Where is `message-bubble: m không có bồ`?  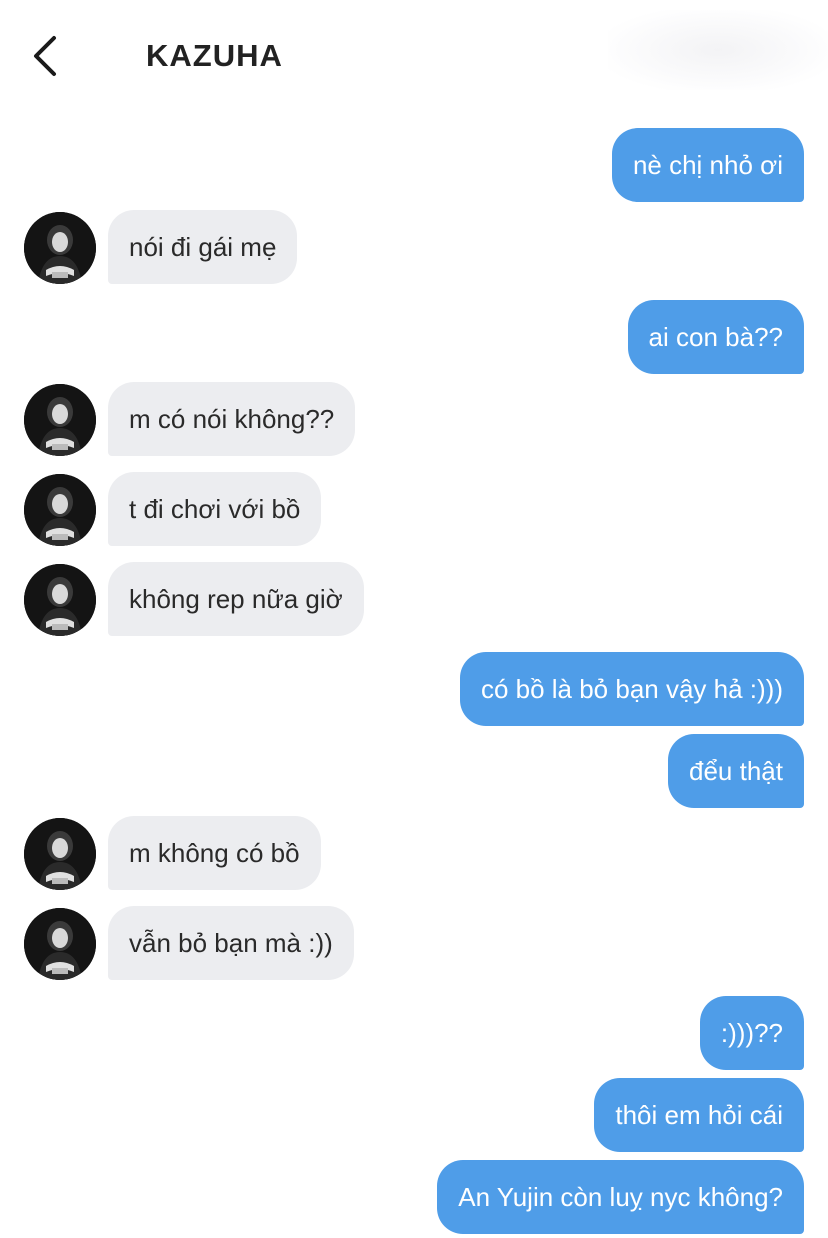 message-bubble: m không có bồ is located at coordinates (214, 853).